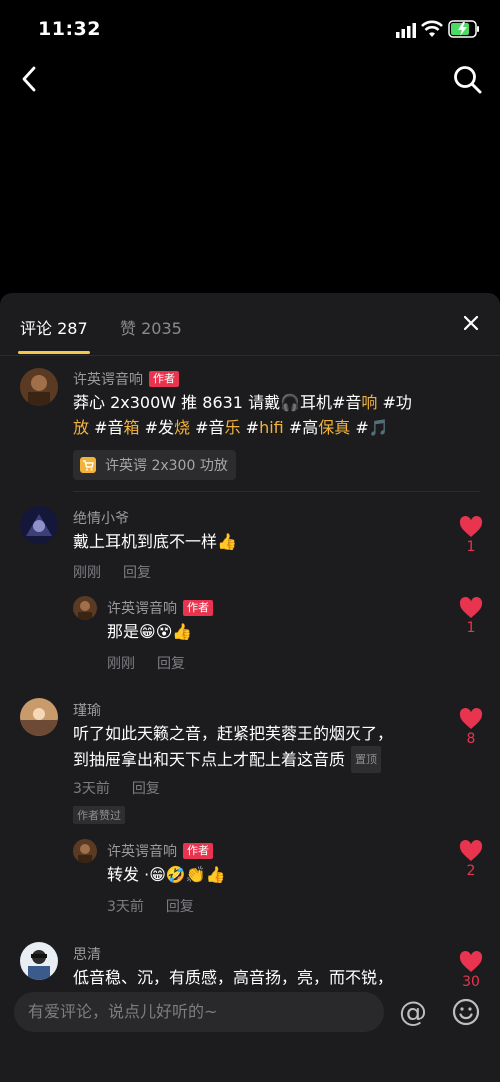 The image size is (500, 1082). What do you see at coordinates (331, 402) in the screenshot?
I see `text-segment: 耳机#音` at bounding box center [331, 402].